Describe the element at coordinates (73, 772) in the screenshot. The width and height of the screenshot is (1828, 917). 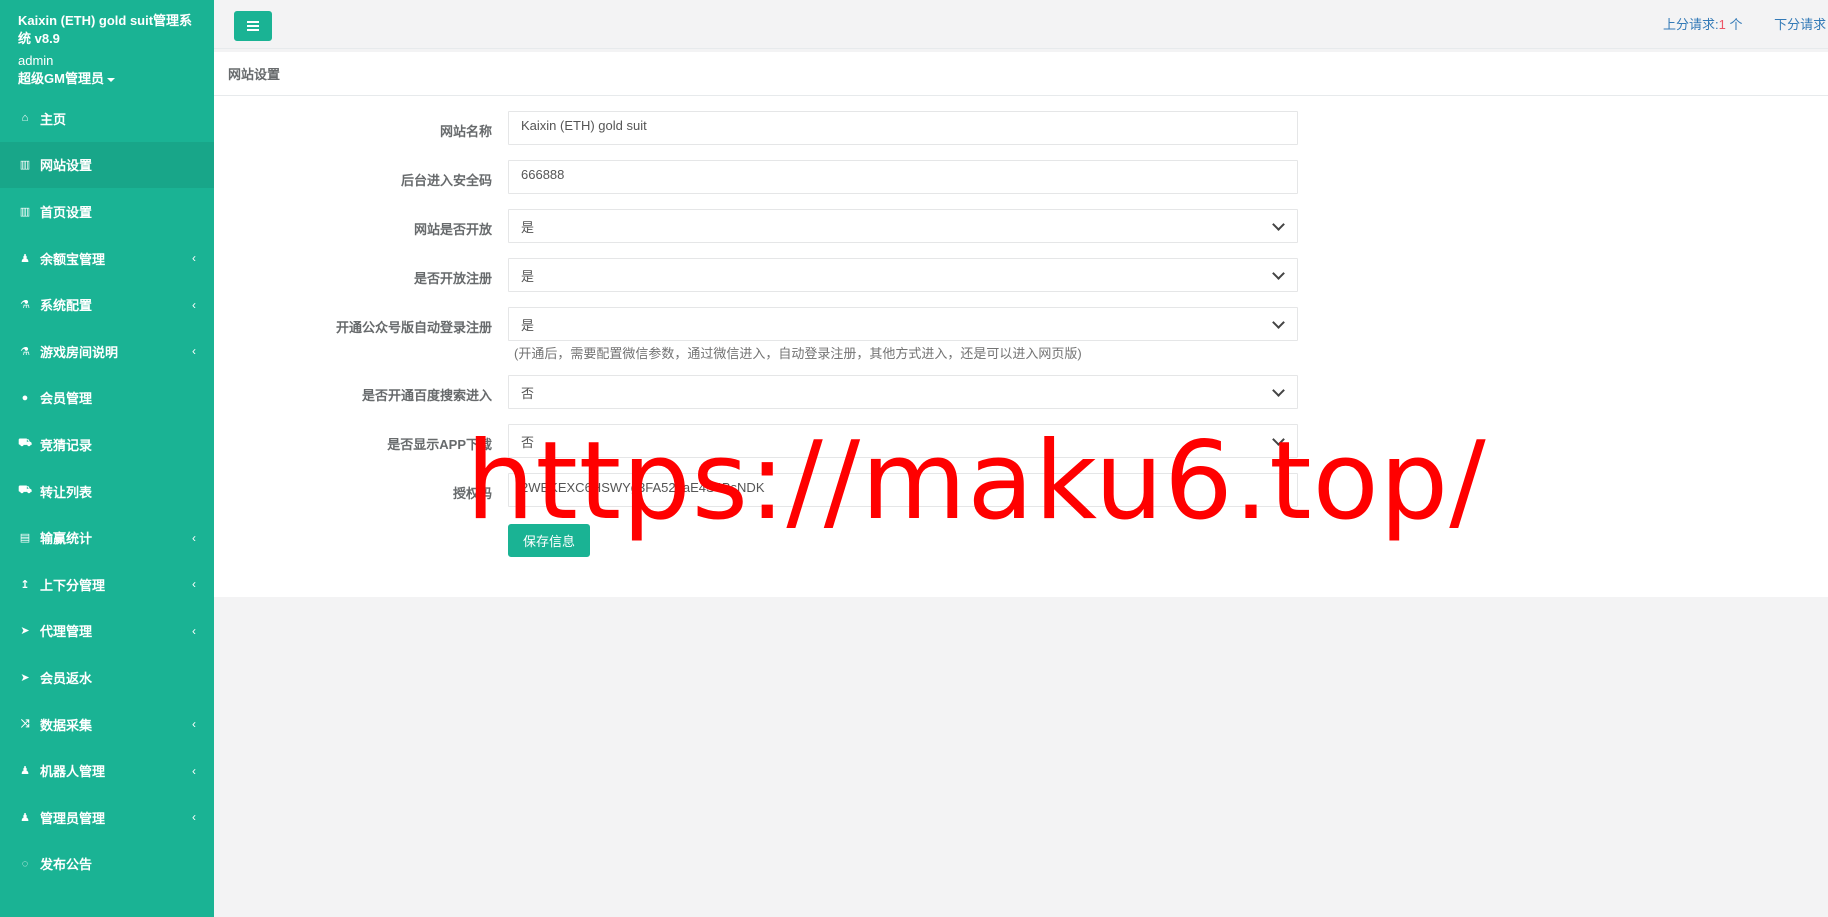
I see `sidebar-item-label: 机器人管理` at that location.